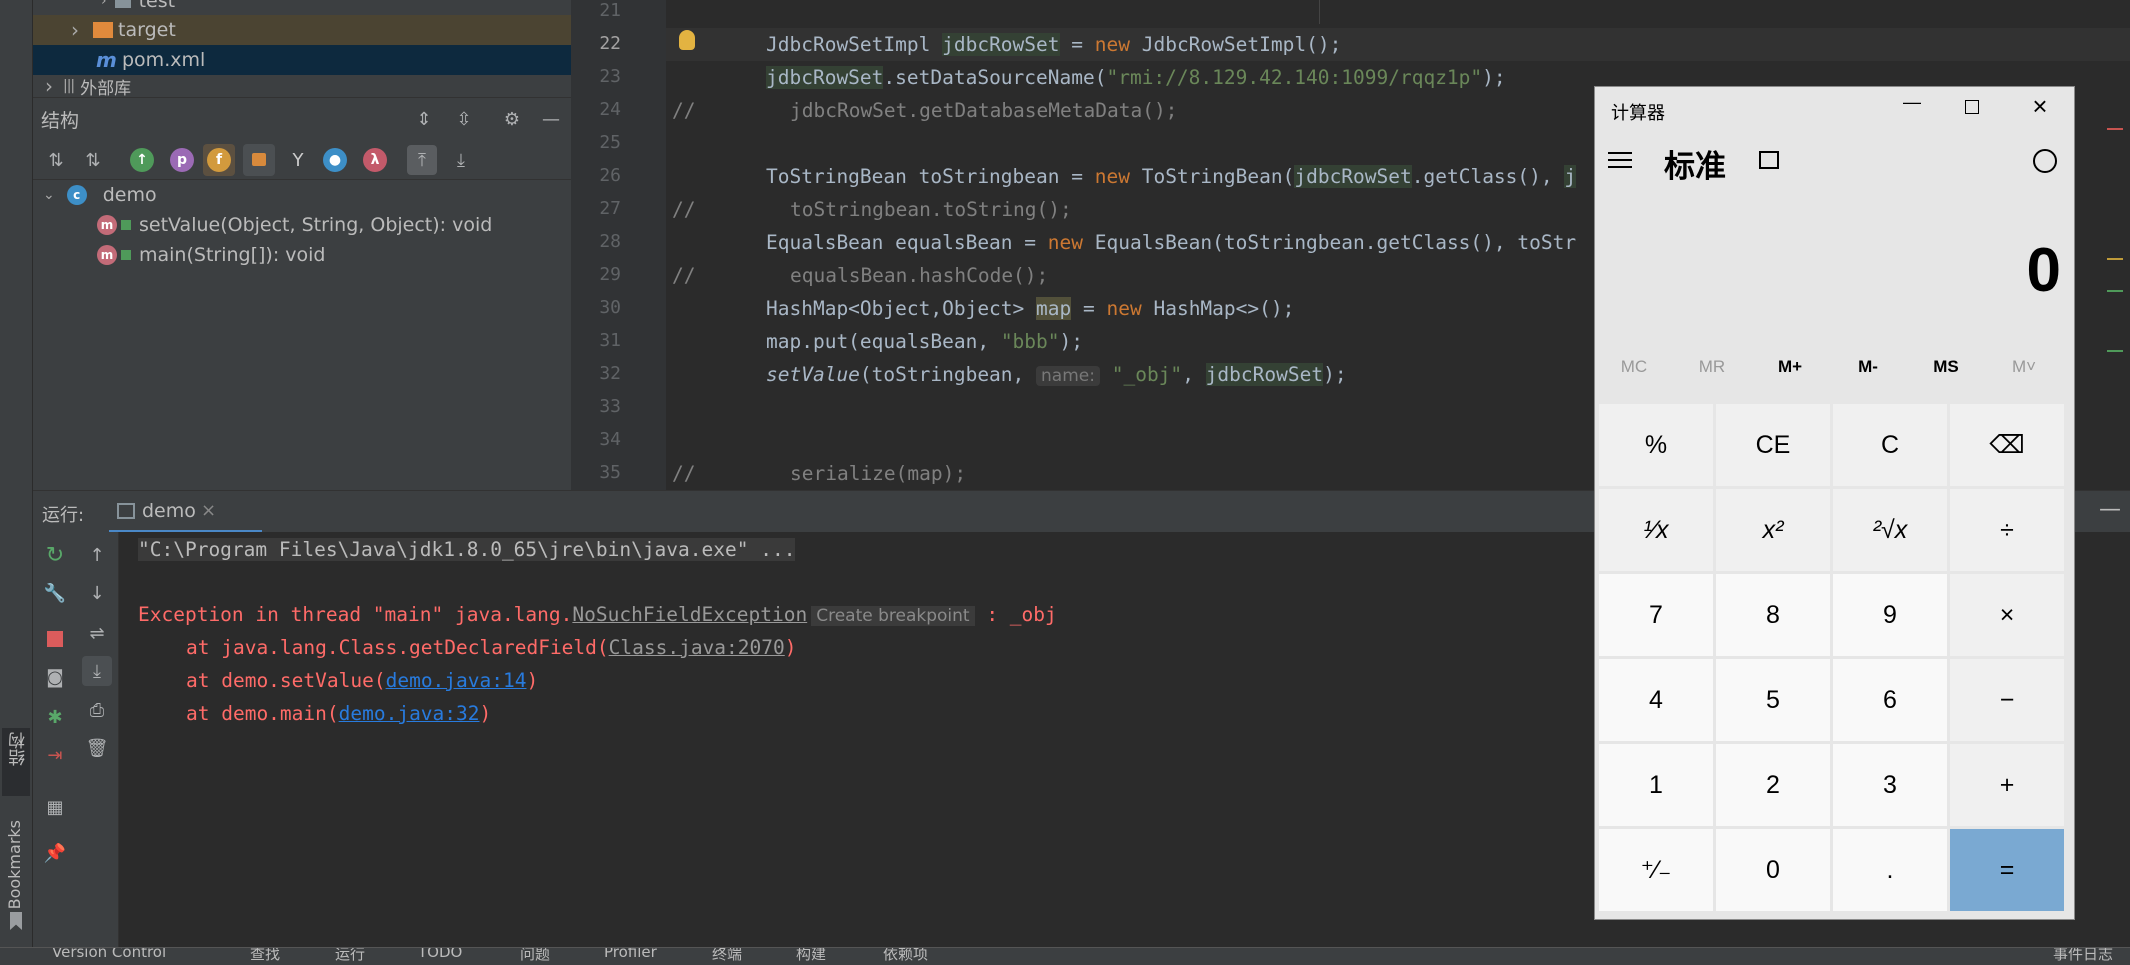  Describe the element at coordinates (535, 956) in the screenshot. I see `status-problems: 问题` at that location.